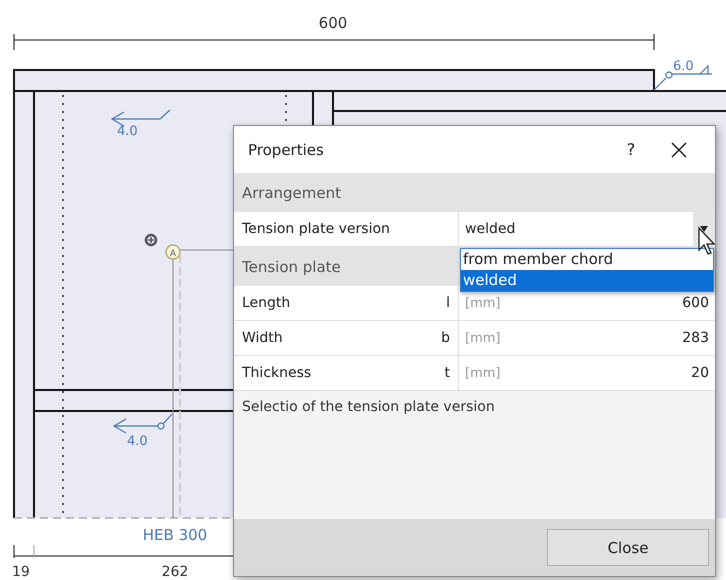  I want to click on dropdown-option: welded, so click(587, 280).